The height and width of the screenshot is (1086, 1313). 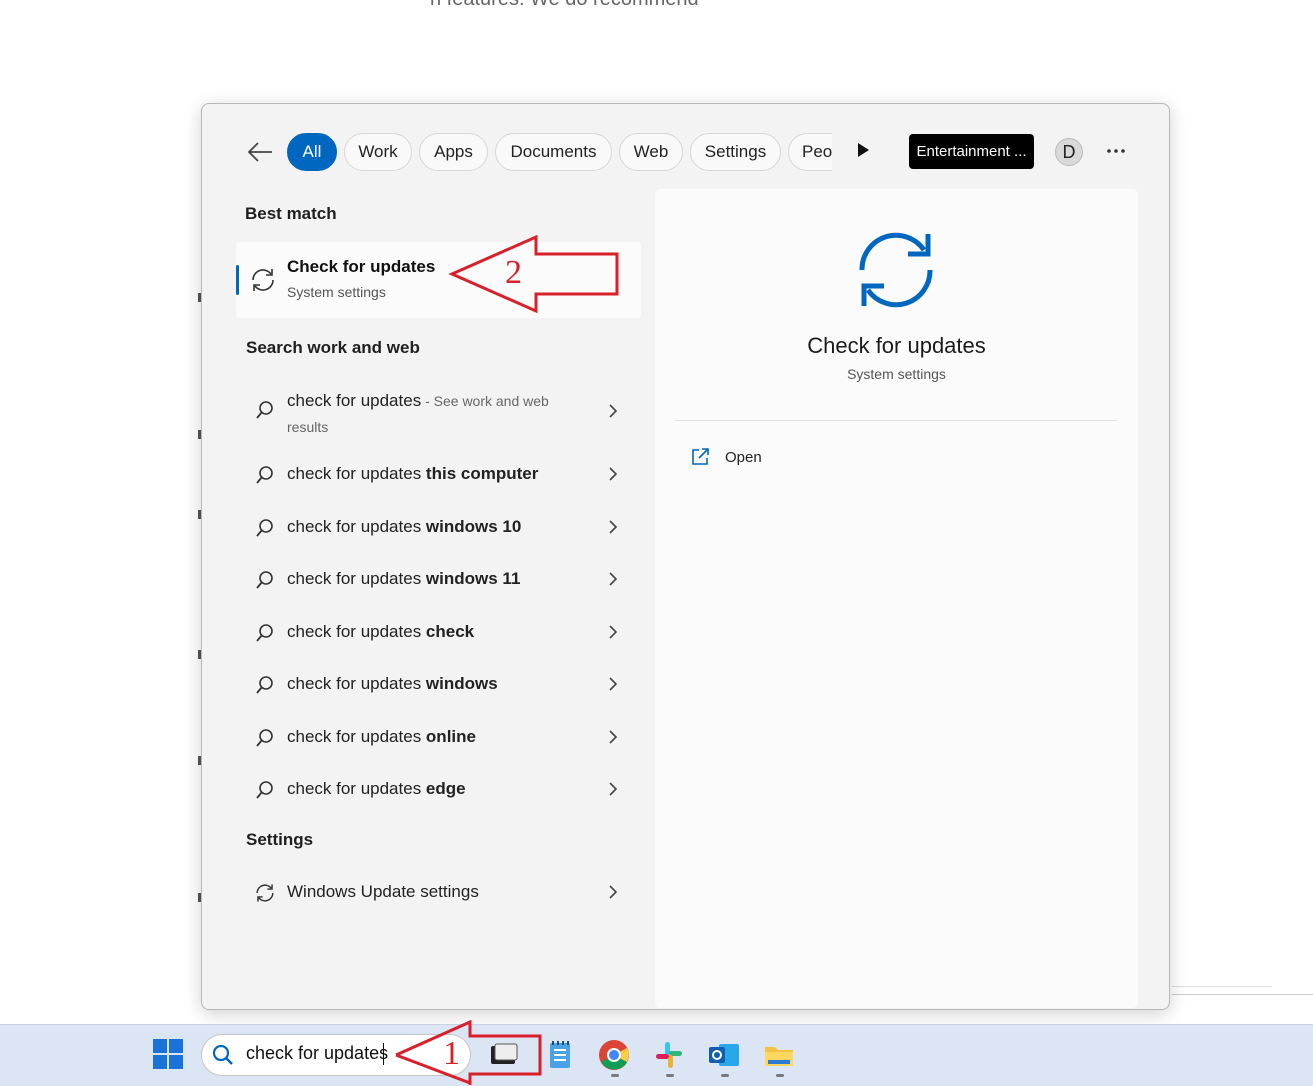 What do you see at coordinates (451, 1053) in the screenshot?
I see `annotation-number-1: 1` at bounding box center [451, 1053].